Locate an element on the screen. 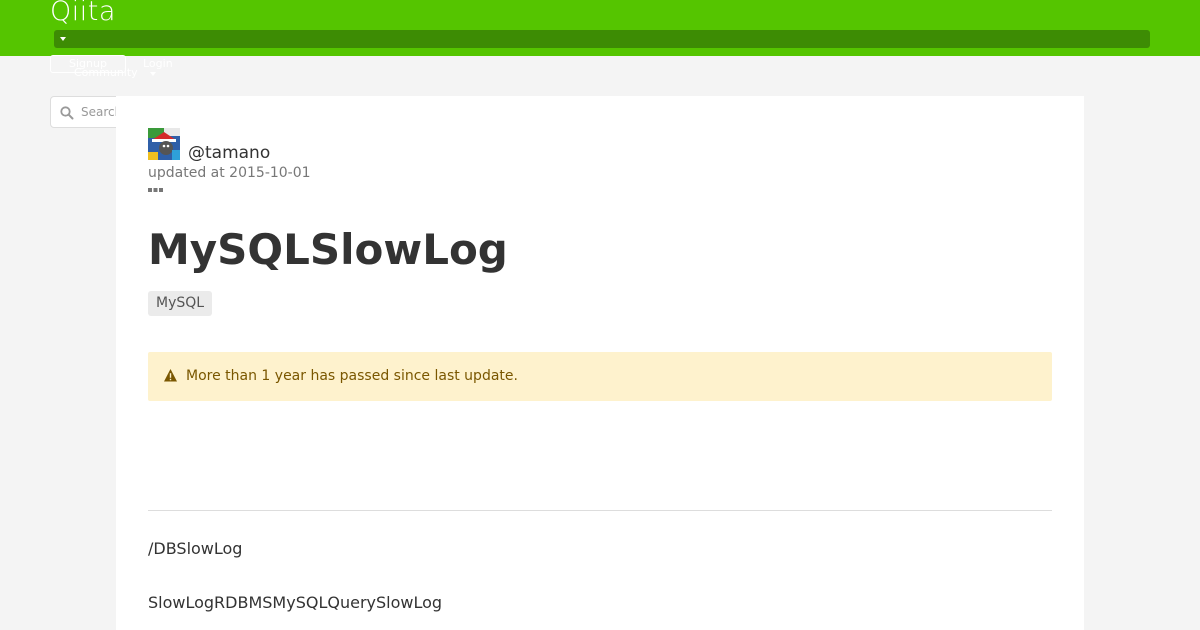  qiita-logo: Qiita is located at coordinates (83, 14).